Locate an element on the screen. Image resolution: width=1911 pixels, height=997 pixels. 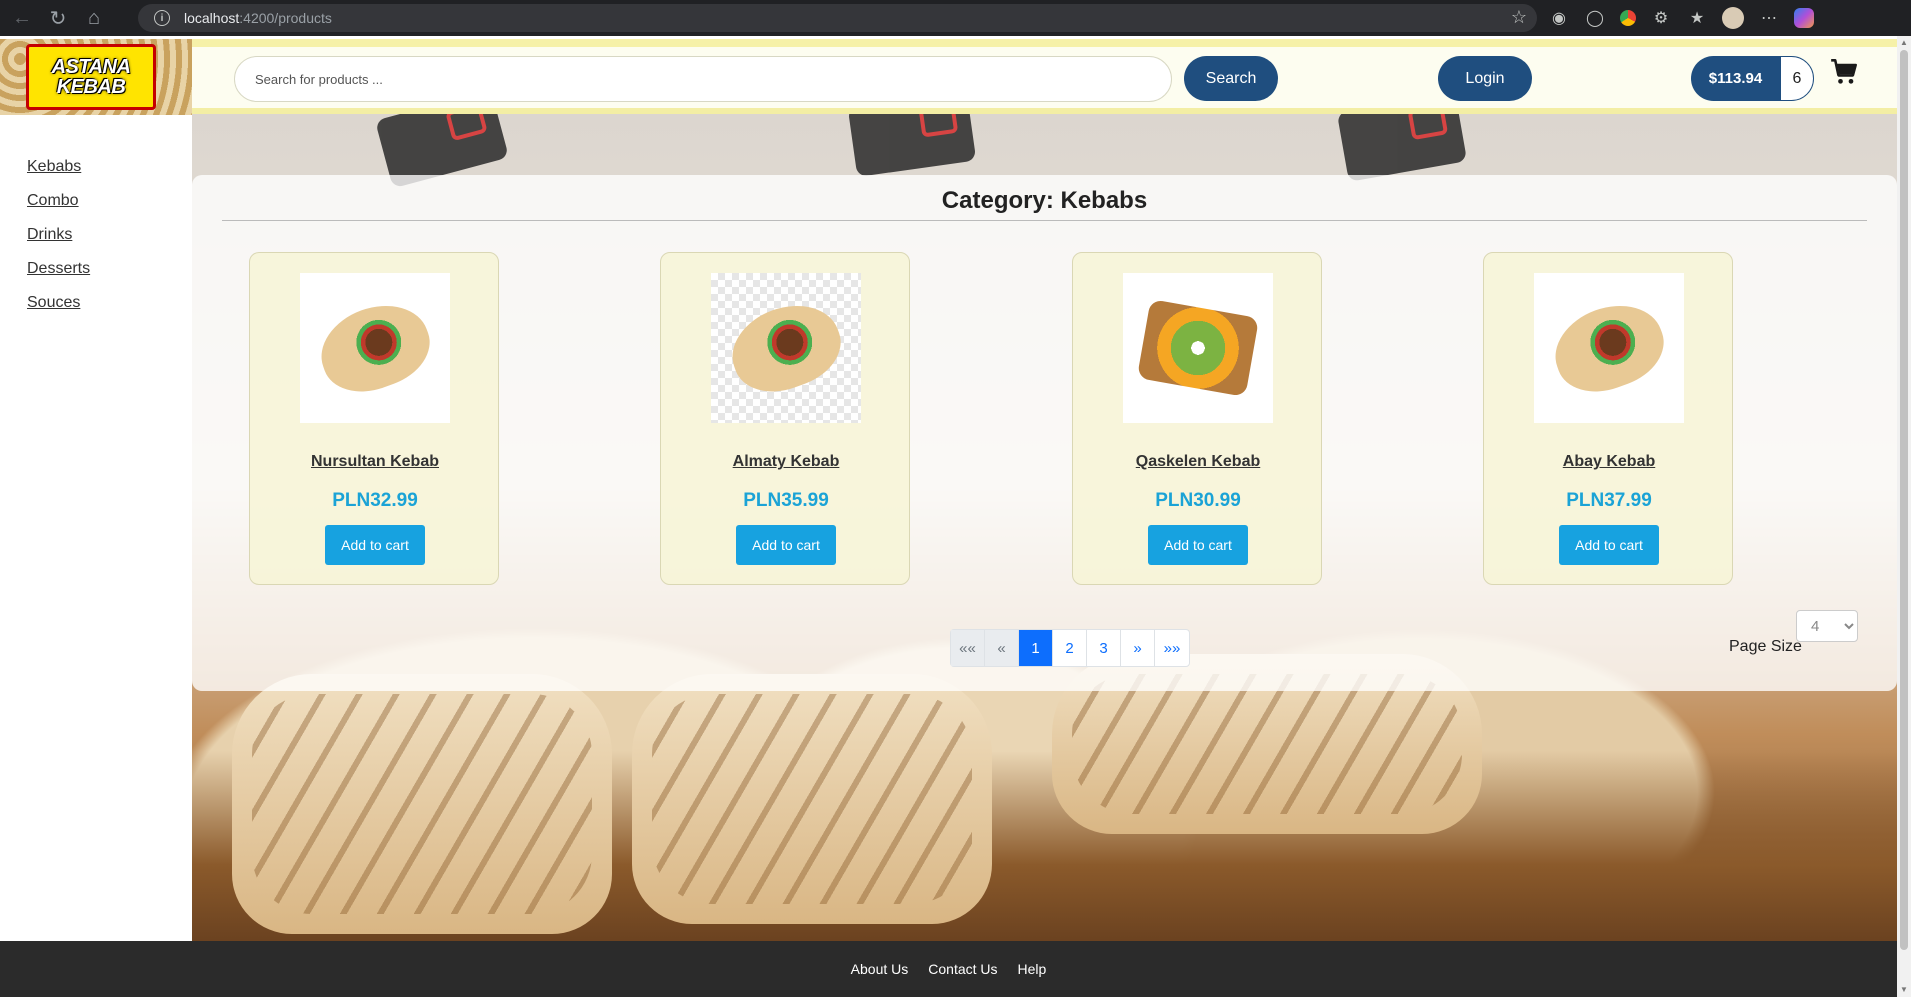
category-nav: Kebabs Combo Drinks Desserts Souces is located at coordinates (58, 242).